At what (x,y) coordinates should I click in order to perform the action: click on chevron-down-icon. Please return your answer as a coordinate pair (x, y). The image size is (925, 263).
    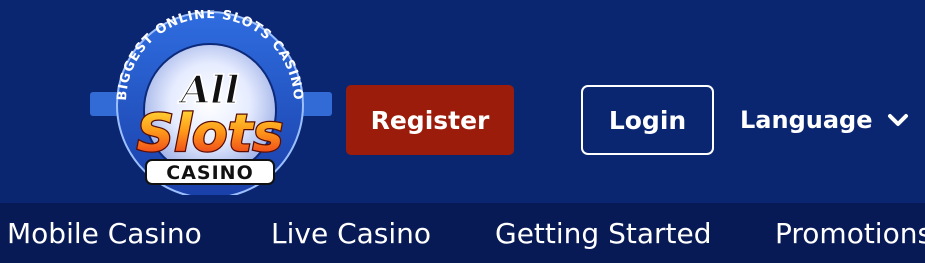
    Looking at the image, I should click on (898, 120).